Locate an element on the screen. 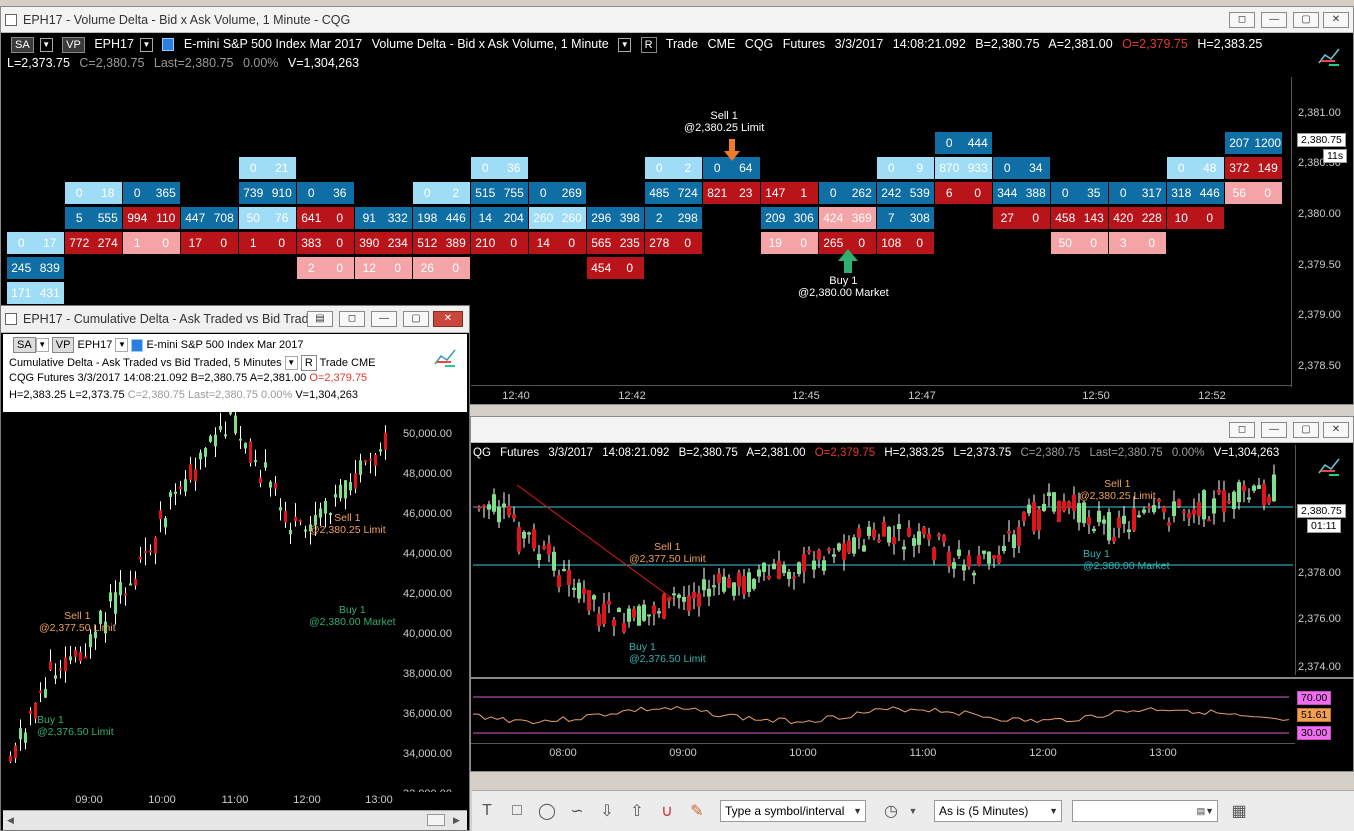 This screenshot has height=831, width=1354. ask-volume: 755 is located at coordinates (513, 193).